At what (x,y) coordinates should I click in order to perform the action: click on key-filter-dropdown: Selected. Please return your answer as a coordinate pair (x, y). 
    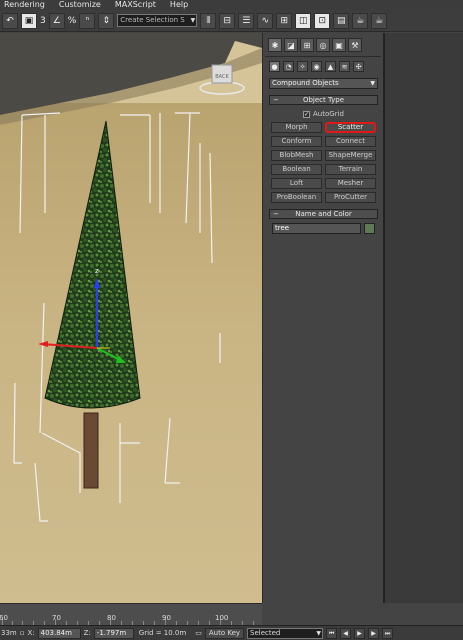
    Looking at the image, I should click on (285, 633).